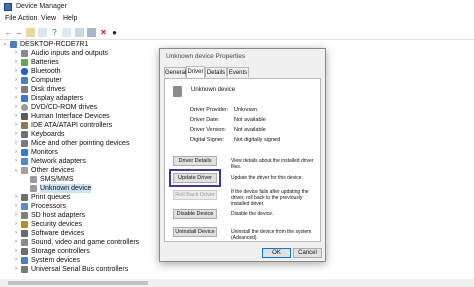  What do you see at coordinates (70, 18) in the screenshot?
I see `menu-help: Help` at bounding box center [70, 18].